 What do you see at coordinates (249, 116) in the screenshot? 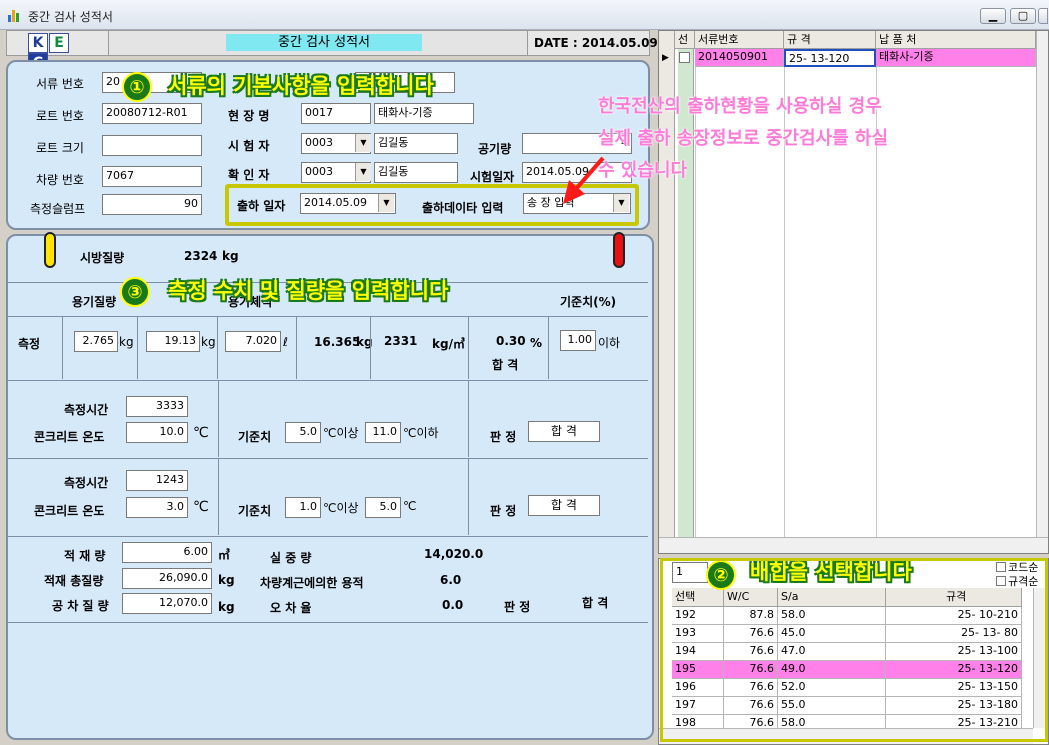
I see `site-label: 현 장 명` at bounding box center [249, 116].